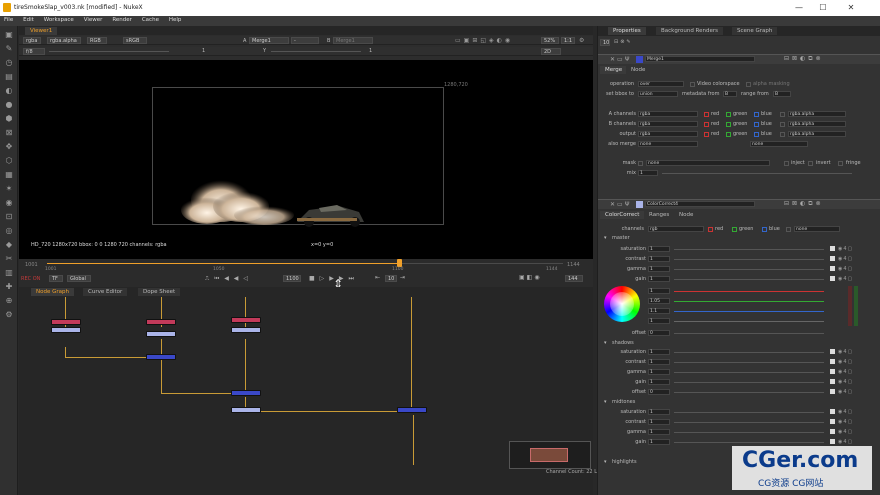  Describe the element at coordinates (764, 229) in the screenshot. I see `cc-blue-checkbox` at that location.